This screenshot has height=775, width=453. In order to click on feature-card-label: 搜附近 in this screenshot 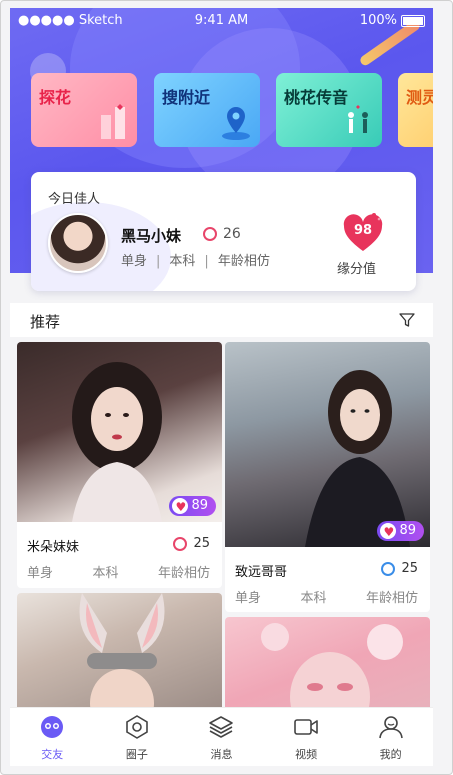, I will do `click(186, 97)`.